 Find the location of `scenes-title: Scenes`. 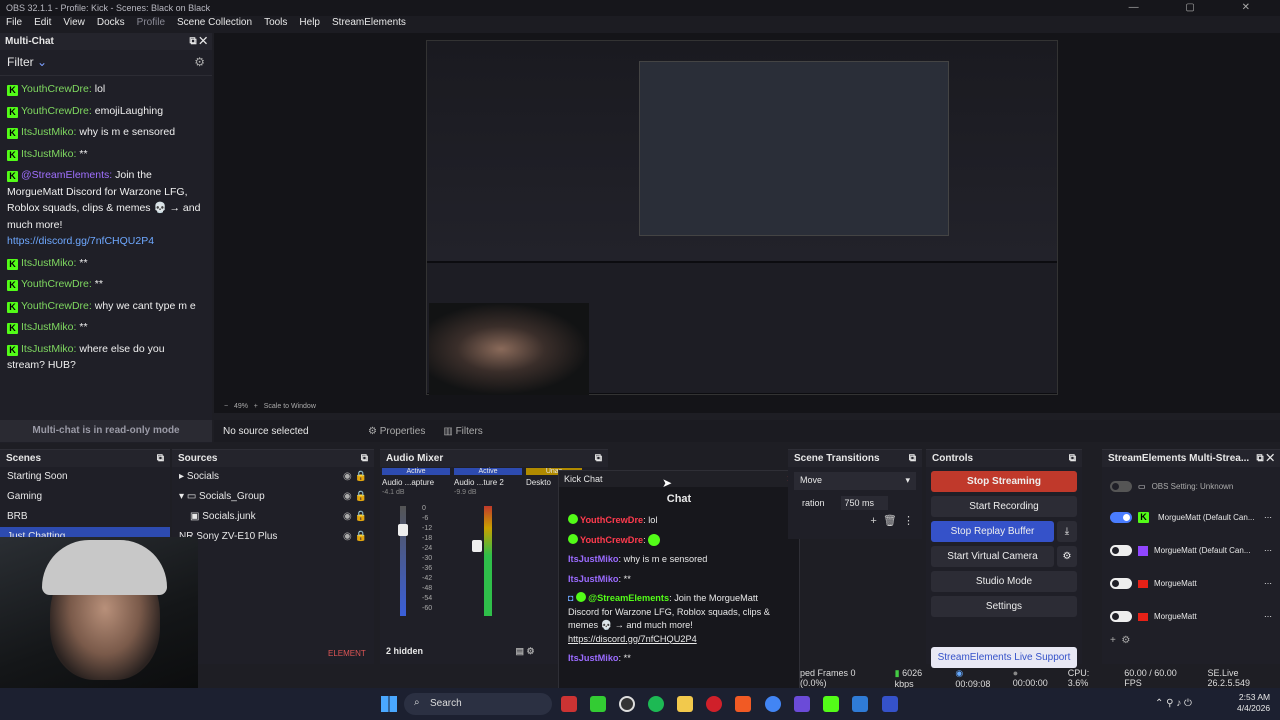

scenes-title: Scenes is located at coordinates (24, 458).